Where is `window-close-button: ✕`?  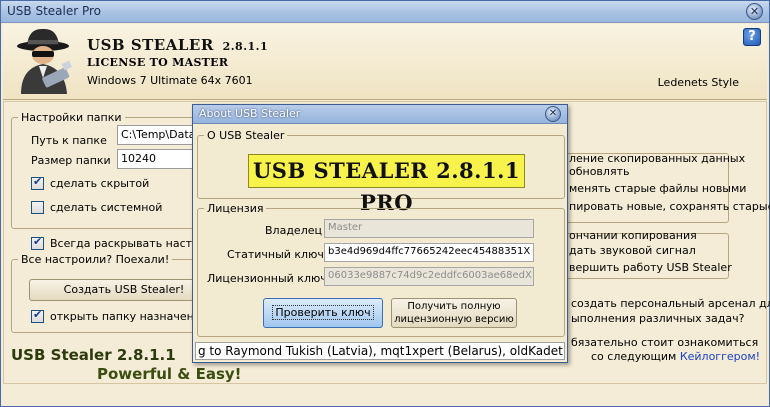 window-close-button: ✕ is located at coordinates (754, 11).